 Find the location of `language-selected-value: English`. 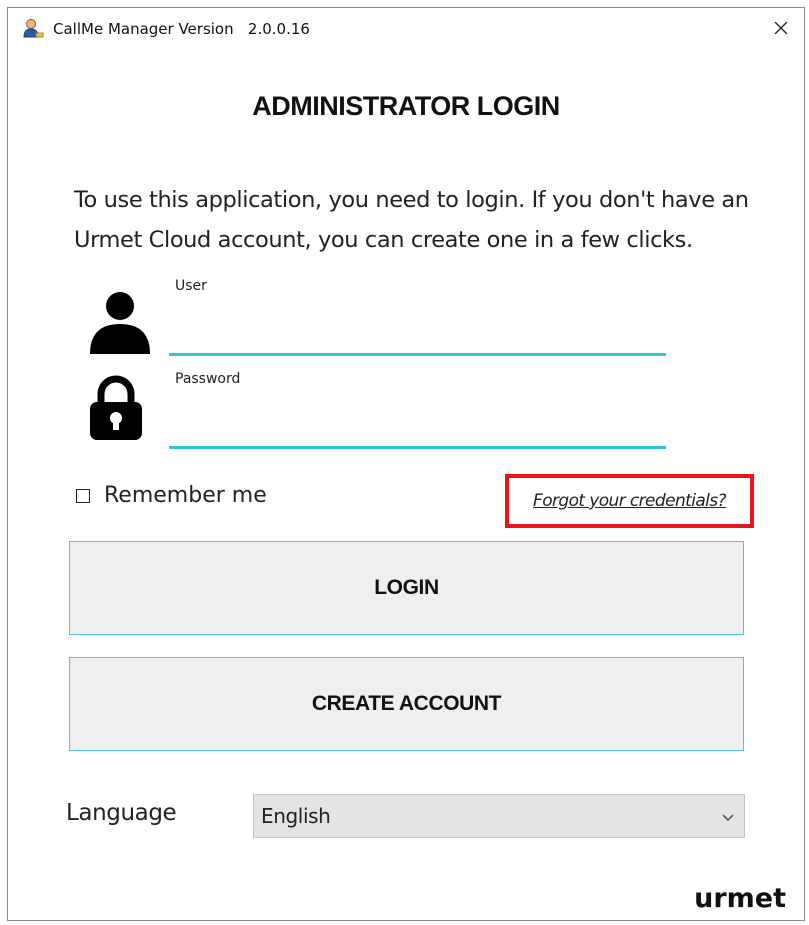

language-selected-value: English is located at coordinates (296, 816).